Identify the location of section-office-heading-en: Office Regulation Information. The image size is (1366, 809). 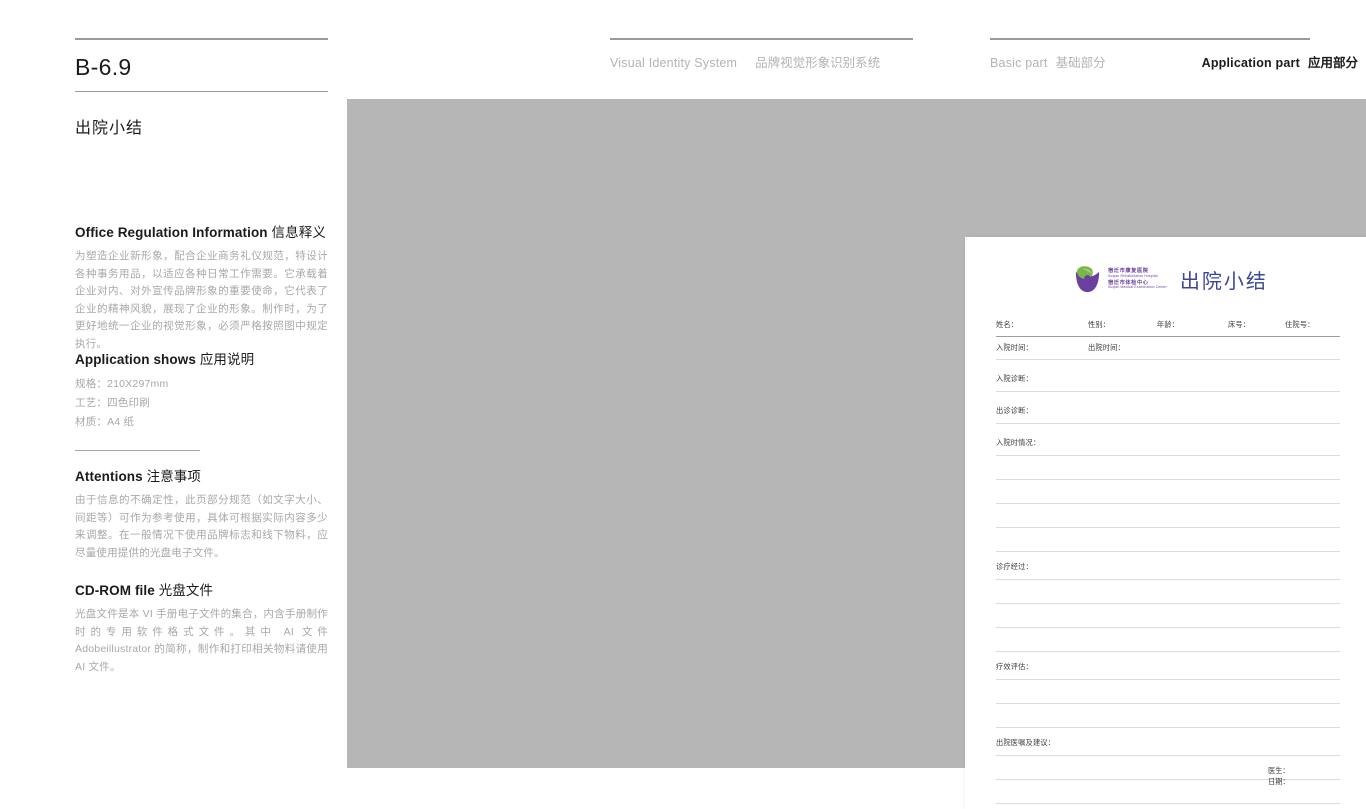
(171, 232).